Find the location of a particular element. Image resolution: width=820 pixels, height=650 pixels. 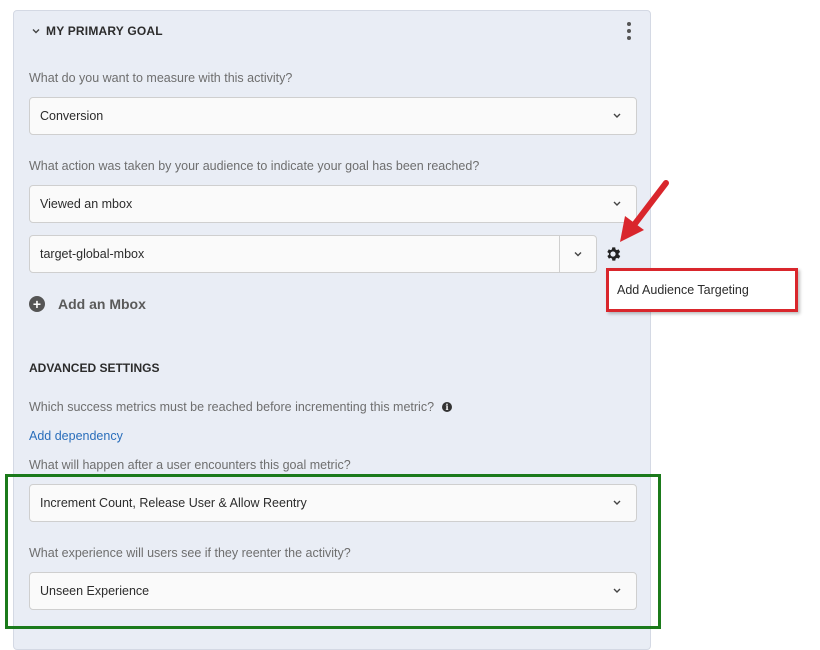

info-icon: i is located at coordinates (447, 407).